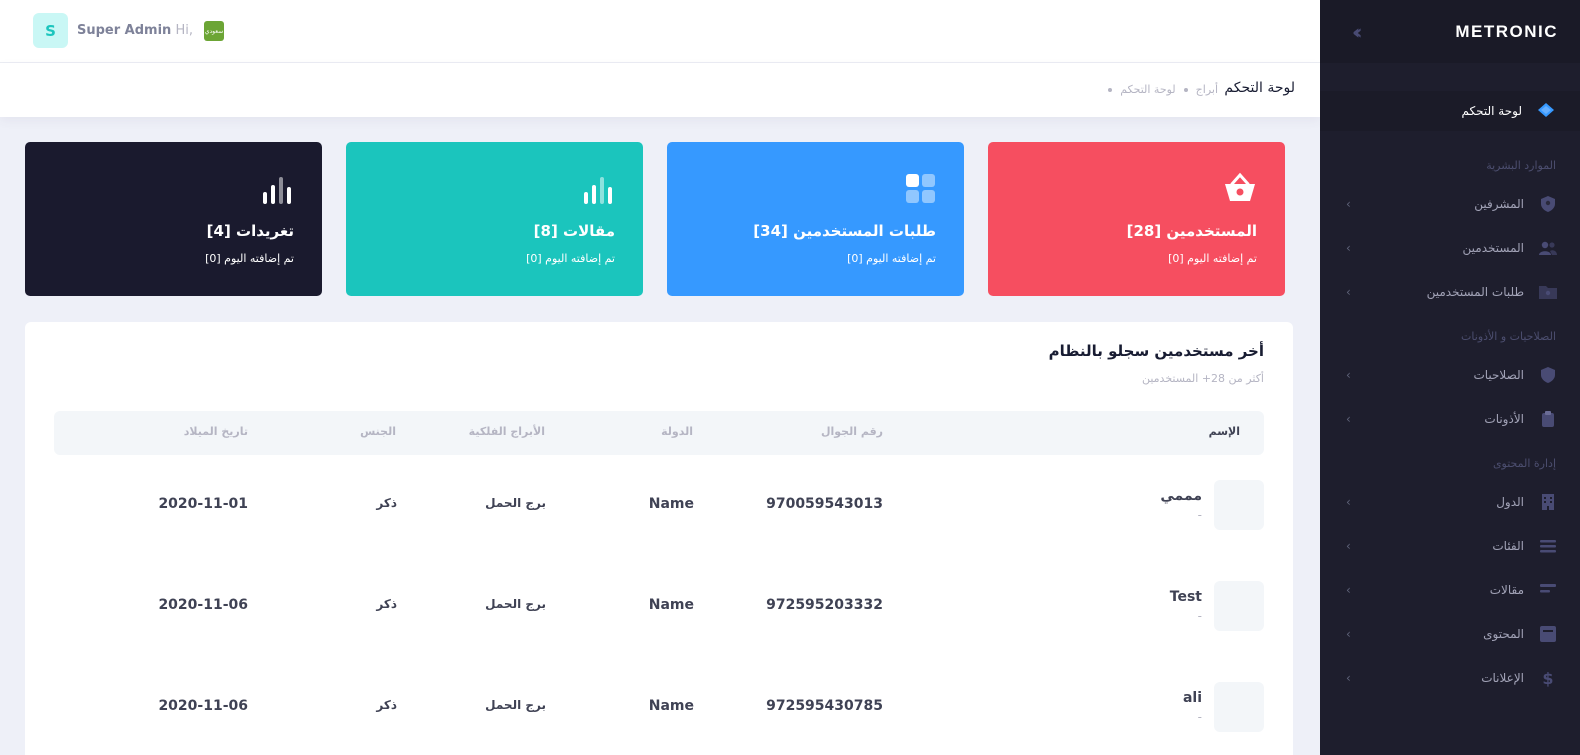 Image resolution: width=1580 pixels, height=755 pixels. Describe the element at coordinates (1499, 204) in the screenshot. I see `sidebar-item-label: المشرفين` at that location.